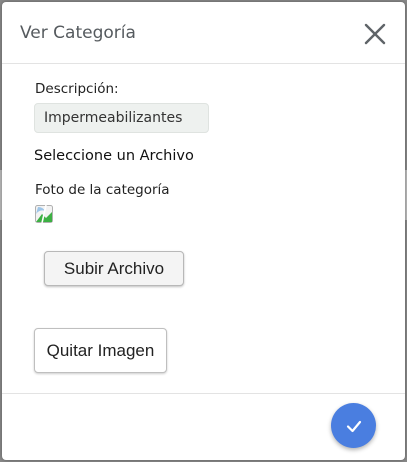 This screenshot has height=462, width=407. I want to click on remove-image-button: Quitar Imagen, so click(100, 350).